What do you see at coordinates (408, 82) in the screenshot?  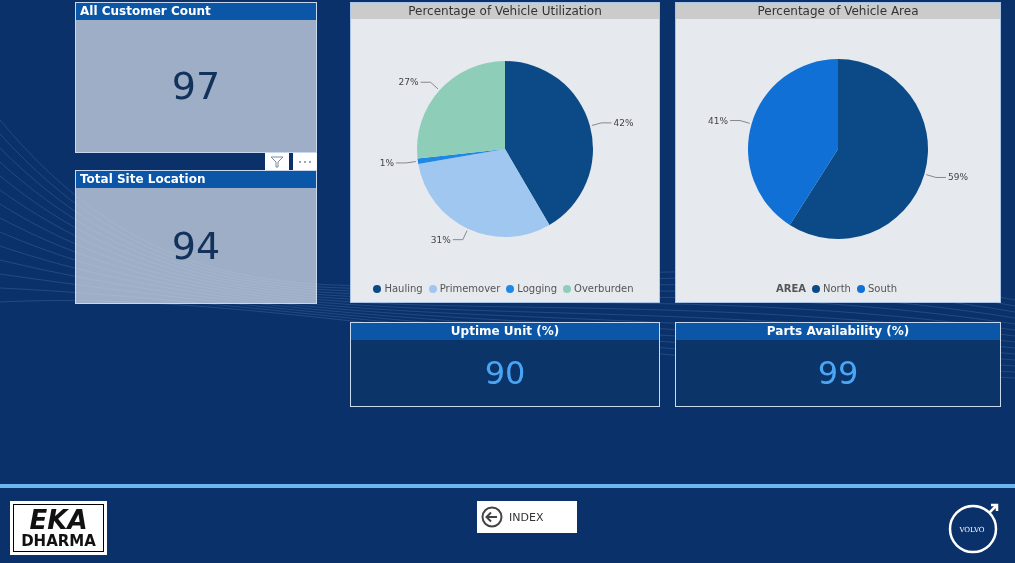 I see `data-label: 27%` at bounding box center [408, 82].